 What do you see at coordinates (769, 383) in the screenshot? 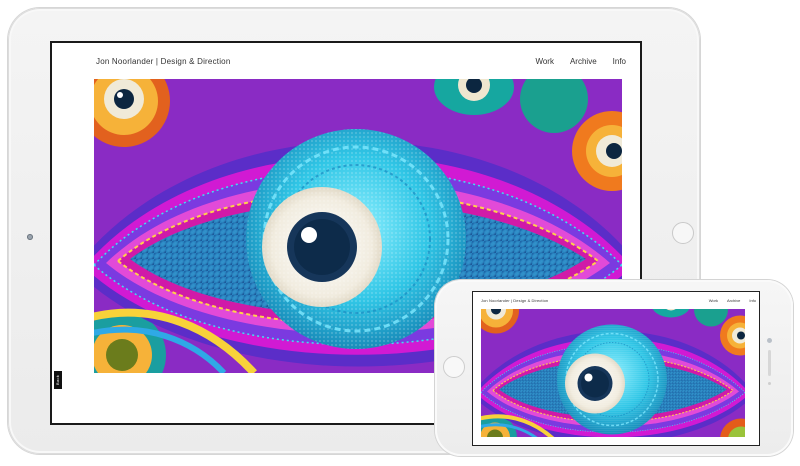
I see `phone-sensor-icon` at bounding box center [769, 383].